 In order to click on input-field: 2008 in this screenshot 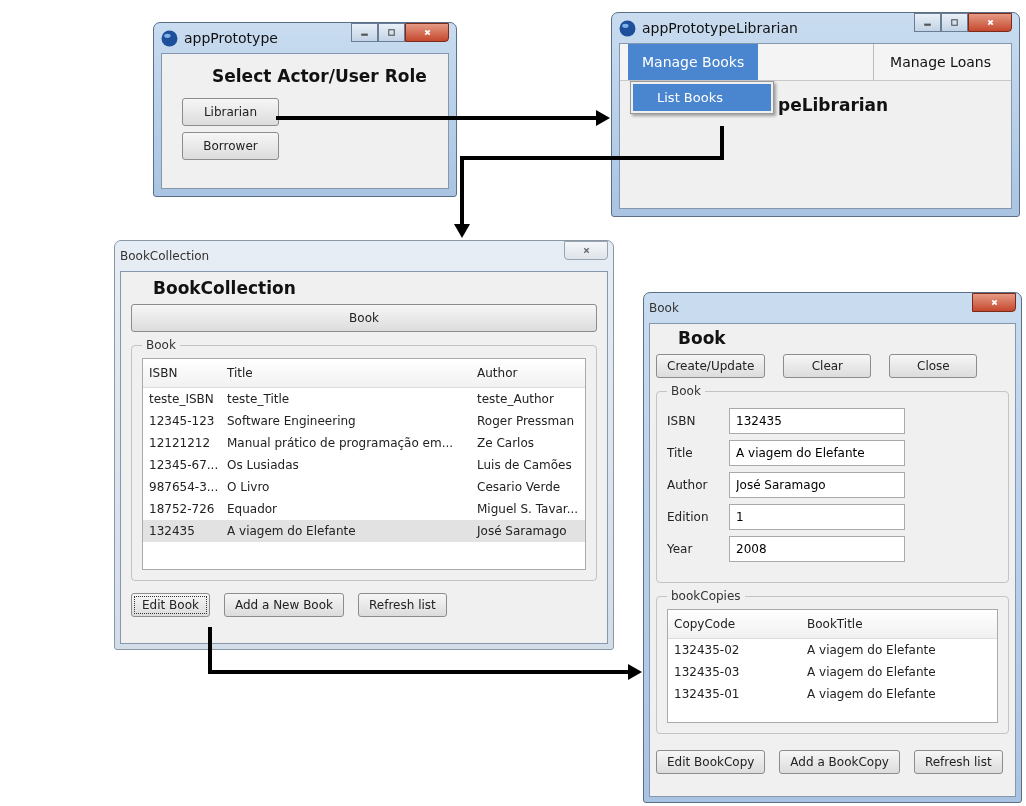, I will do `click(817, 549)`.